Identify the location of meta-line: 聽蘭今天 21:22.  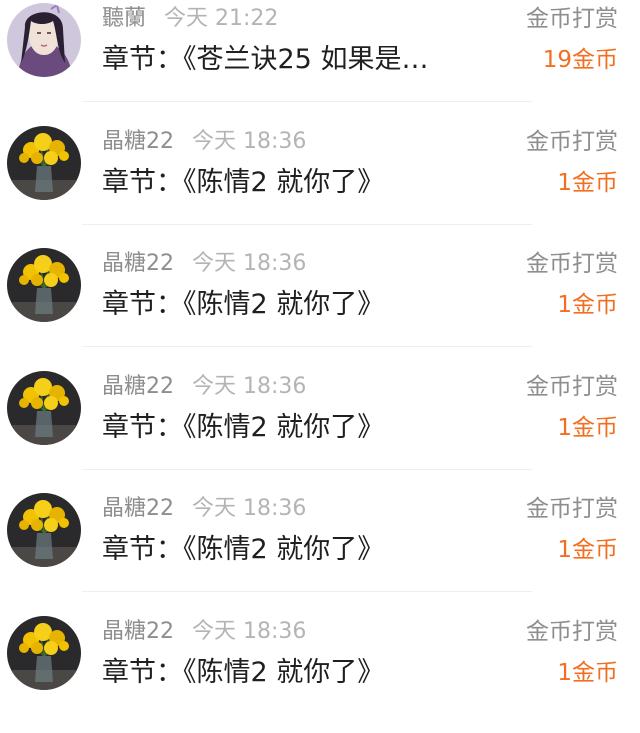
(190, 19).